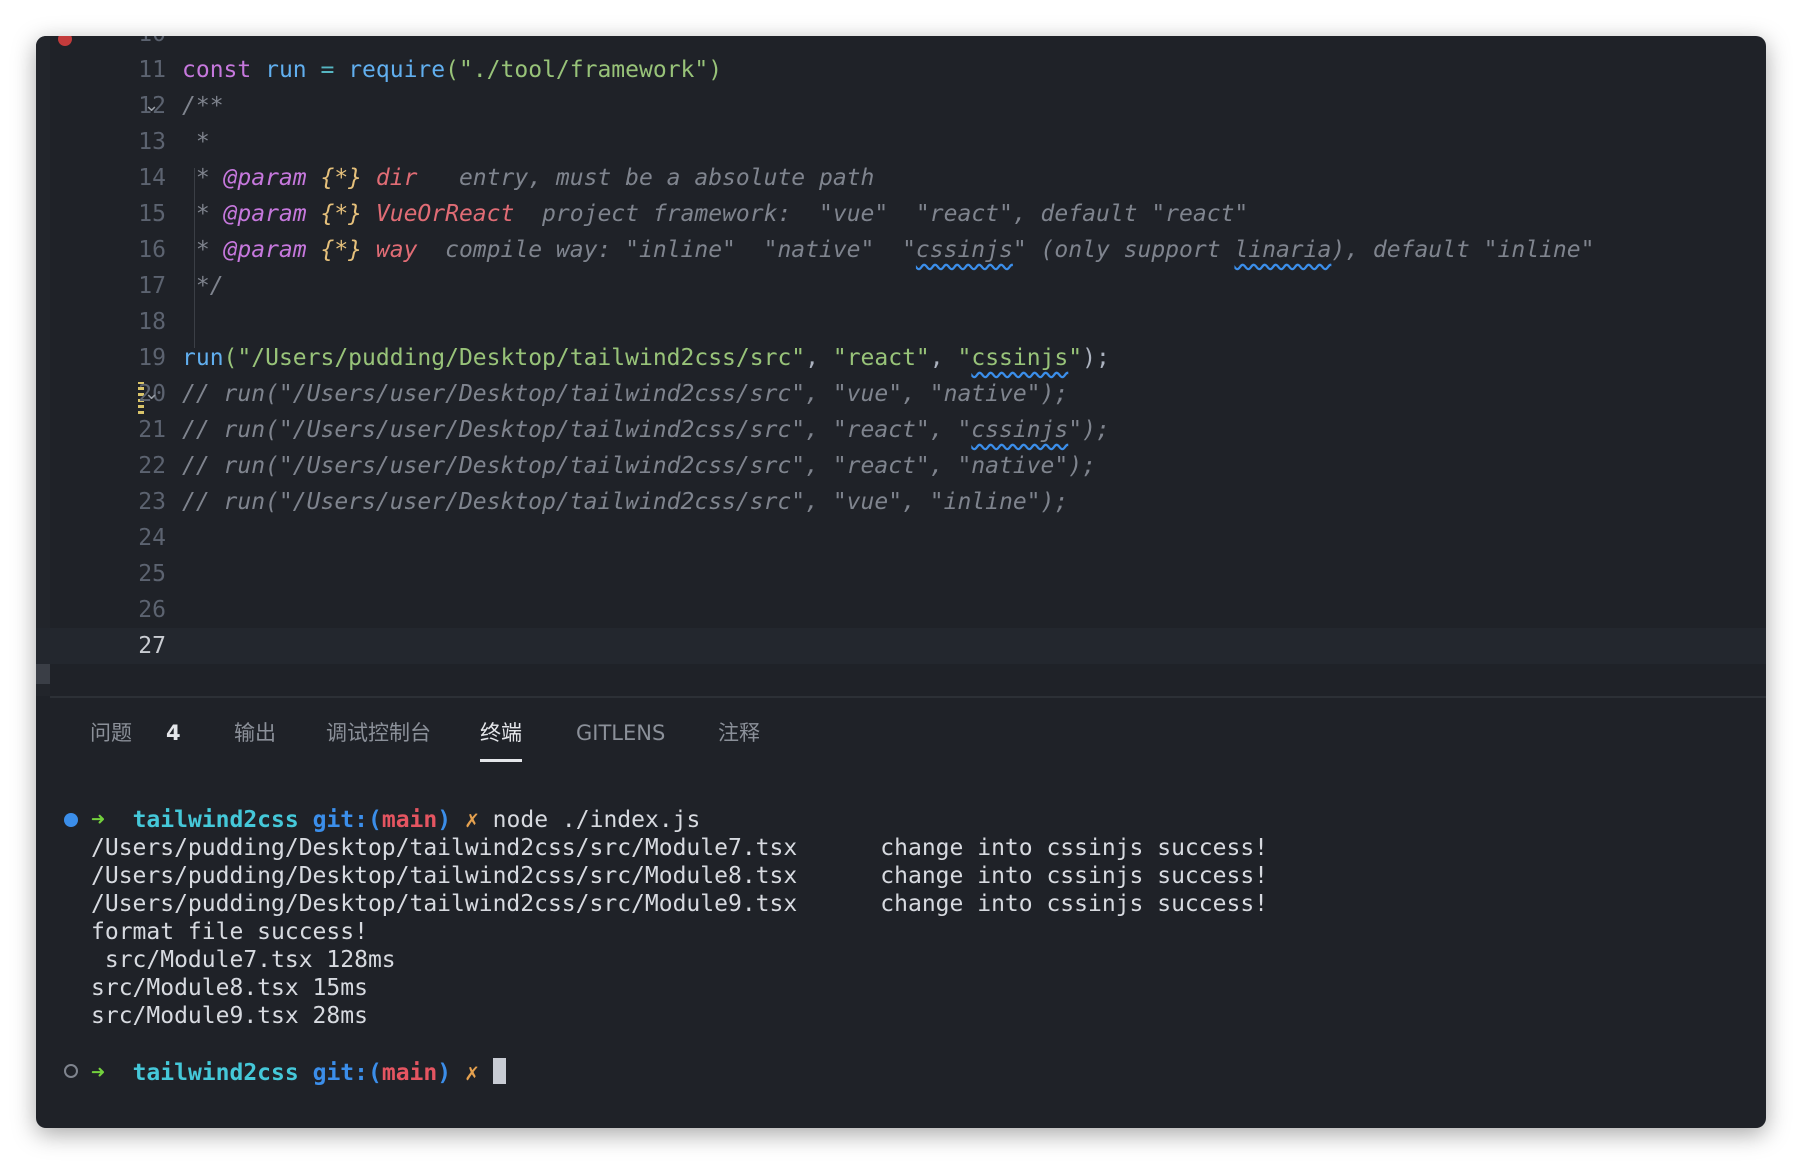  I want to click on code-line: 27, so click(901, 646).